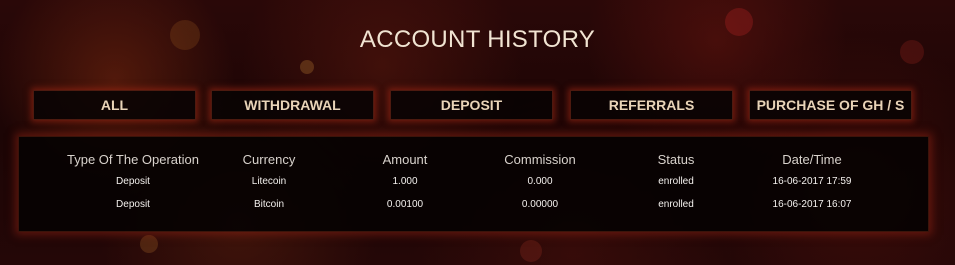  I want to click on tab-deposit: DEPOSIT, so click(471, 105).